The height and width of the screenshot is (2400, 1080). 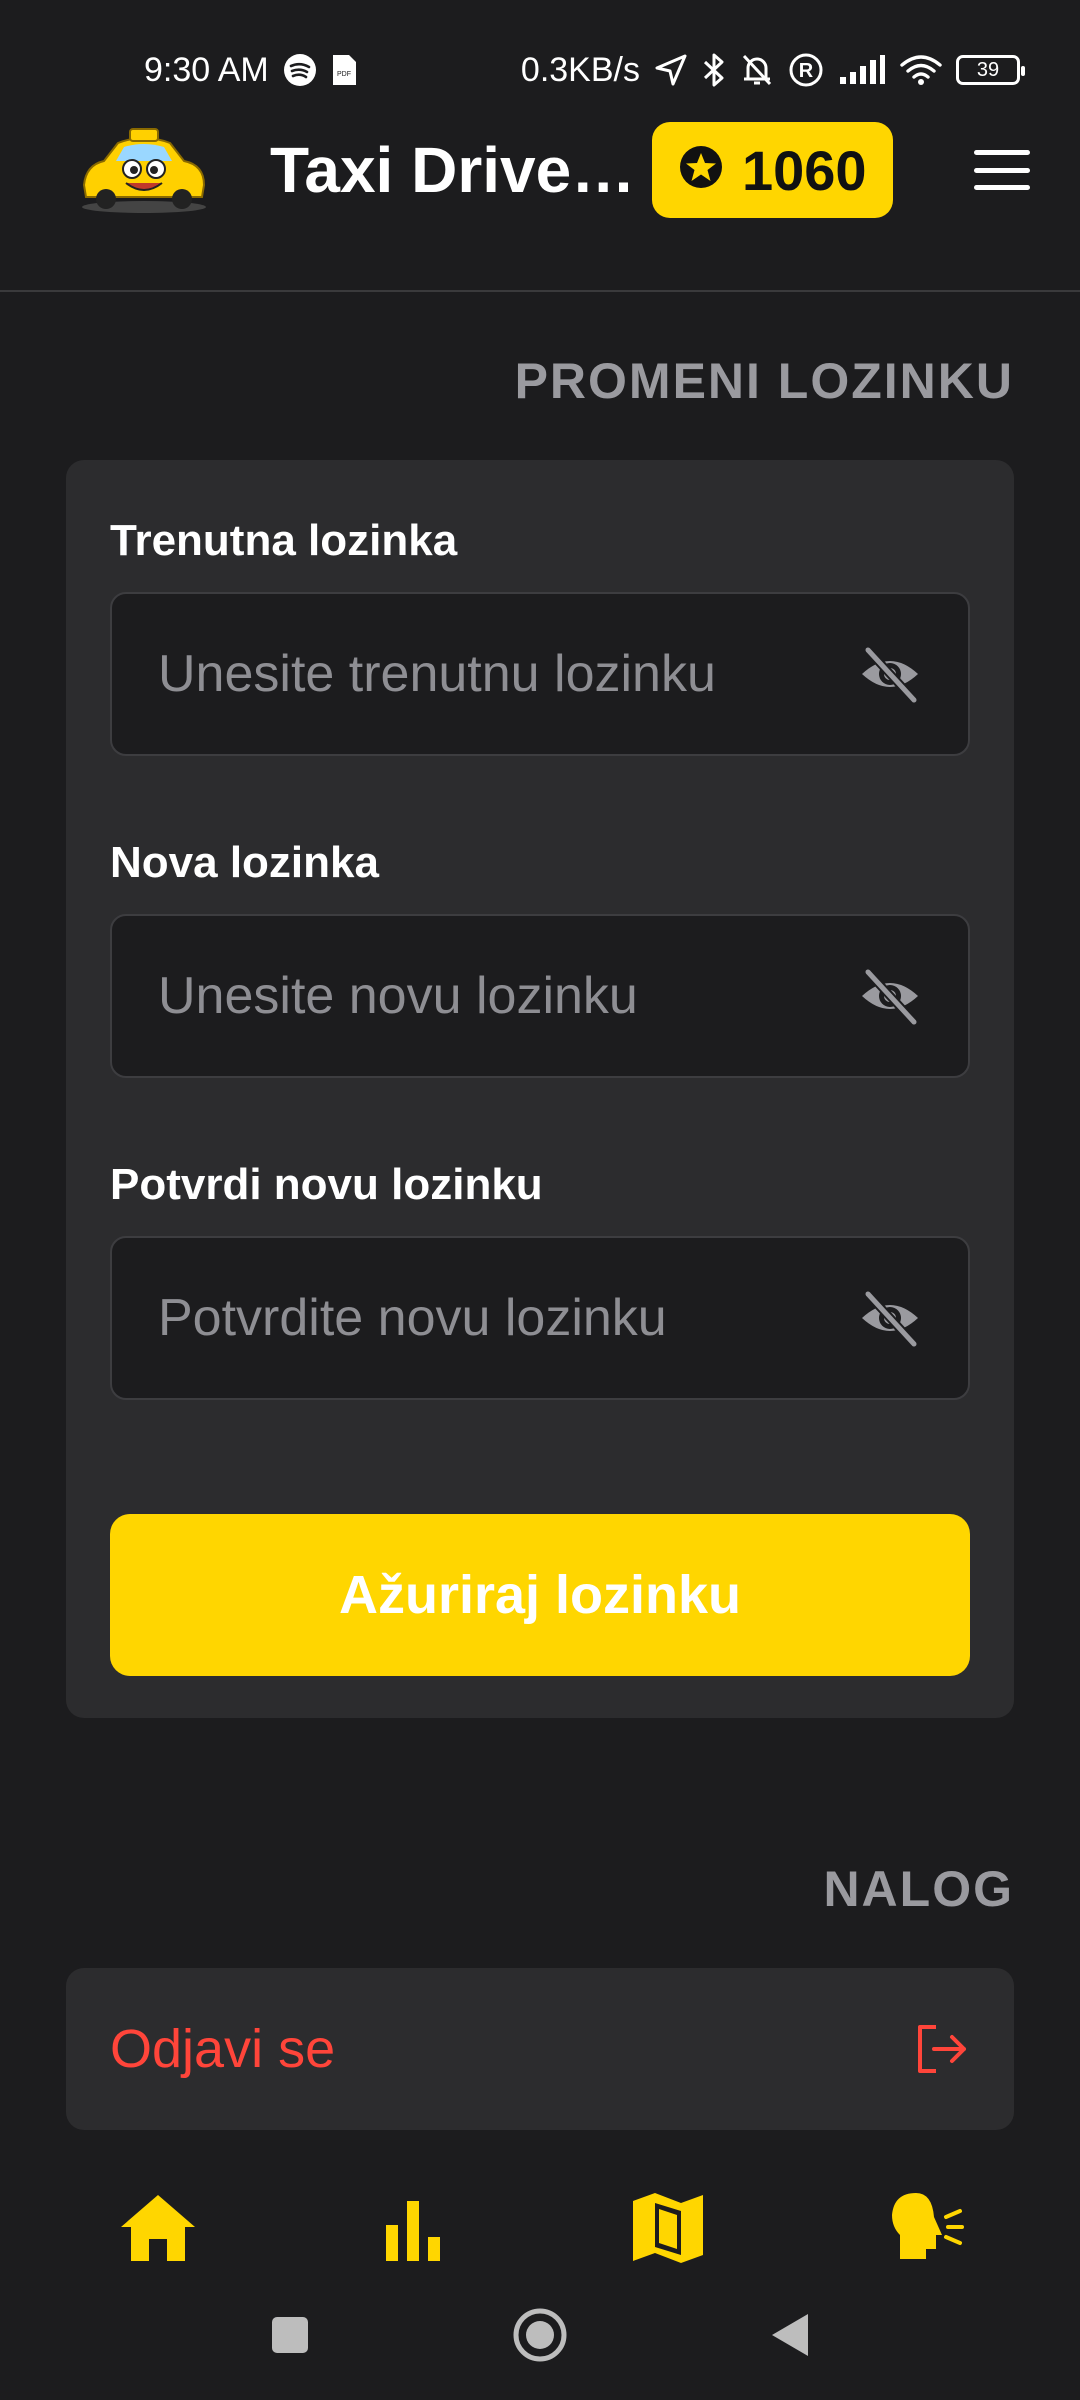 I want to click on new-password-label: Nova lozinka, so click(x=244, y=862).